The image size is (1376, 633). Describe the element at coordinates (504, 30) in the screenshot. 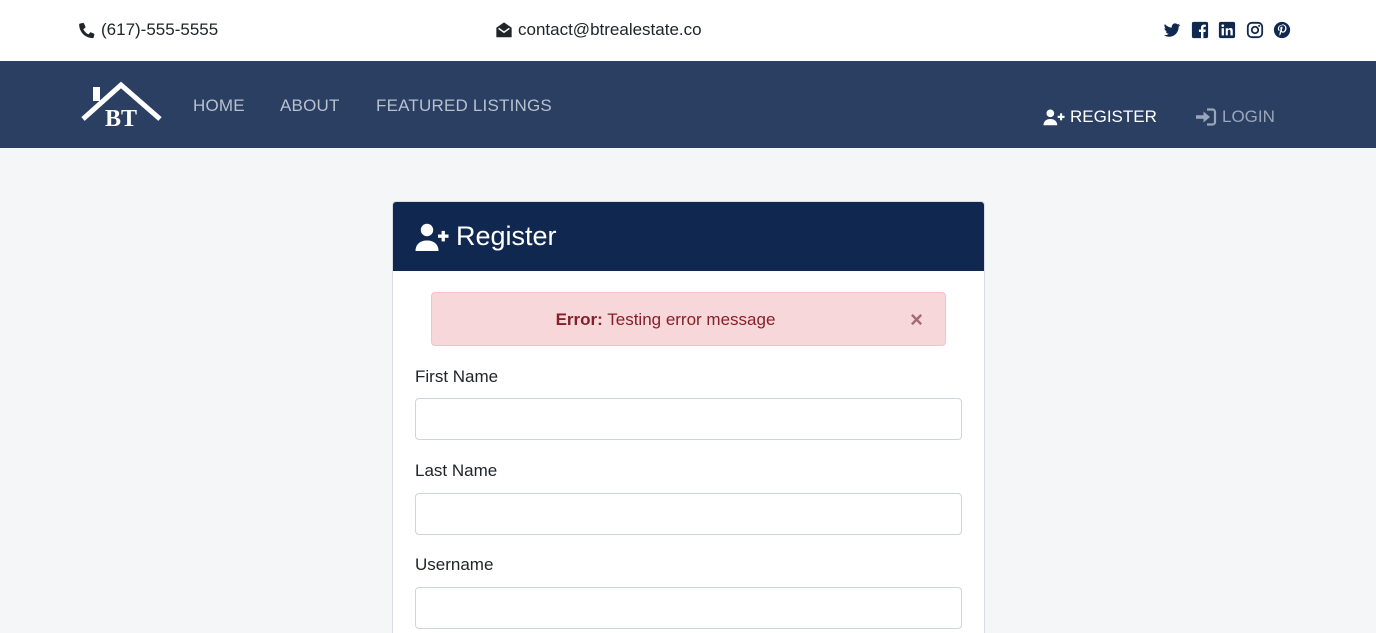

I see `envelope-open-icon` at that location.